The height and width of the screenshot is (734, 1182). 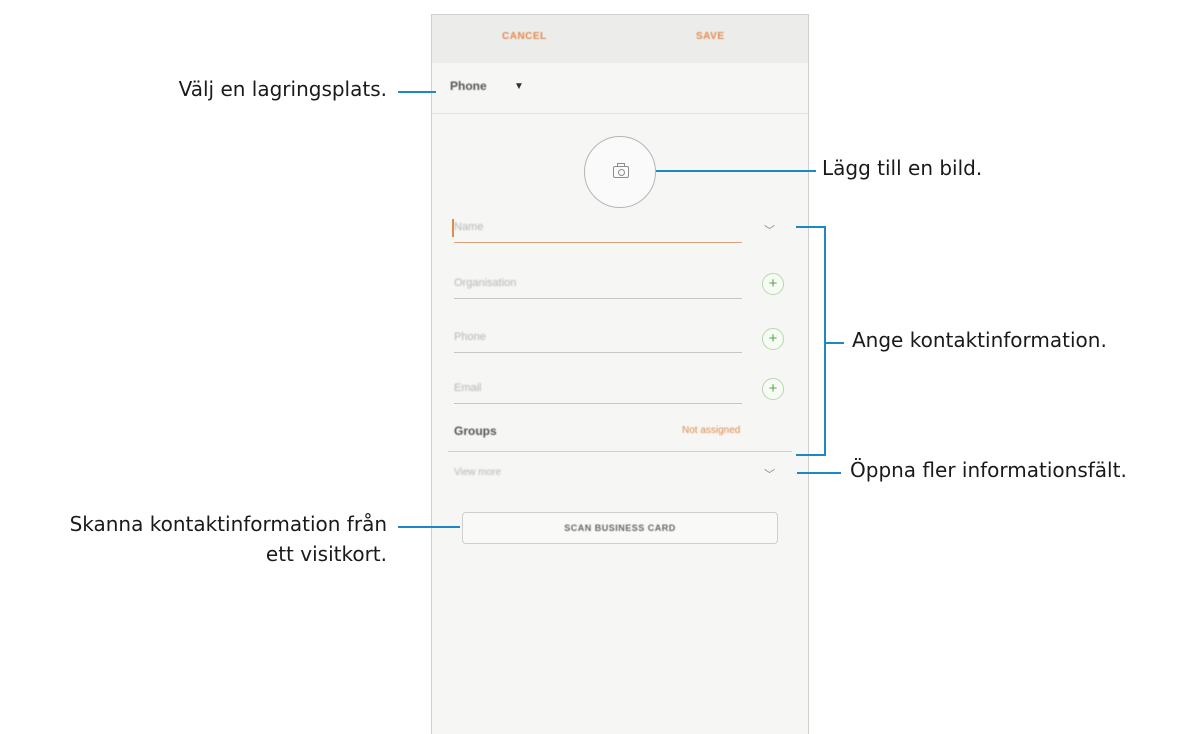 I want to click on name-placeholder: Name, so click(x=469, y=227).